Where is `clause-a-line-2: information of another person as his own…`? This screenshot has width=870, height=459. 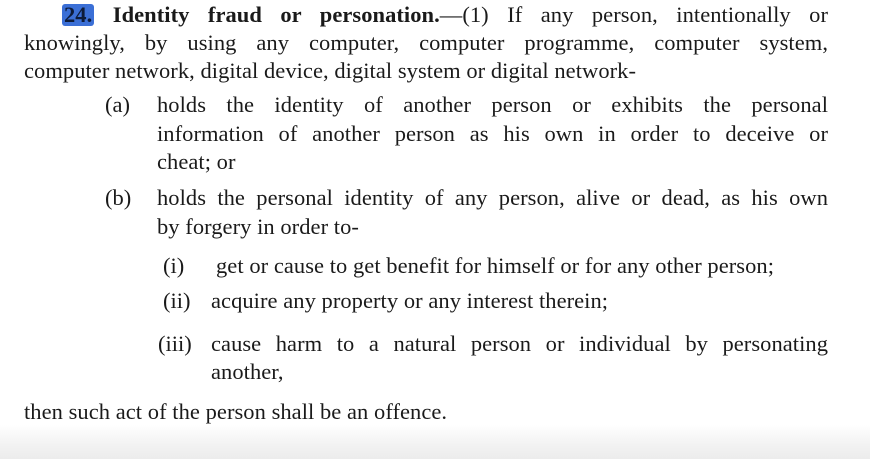
clause-a-line-2: information of another person as his own… is located at coordinates (492, 133).